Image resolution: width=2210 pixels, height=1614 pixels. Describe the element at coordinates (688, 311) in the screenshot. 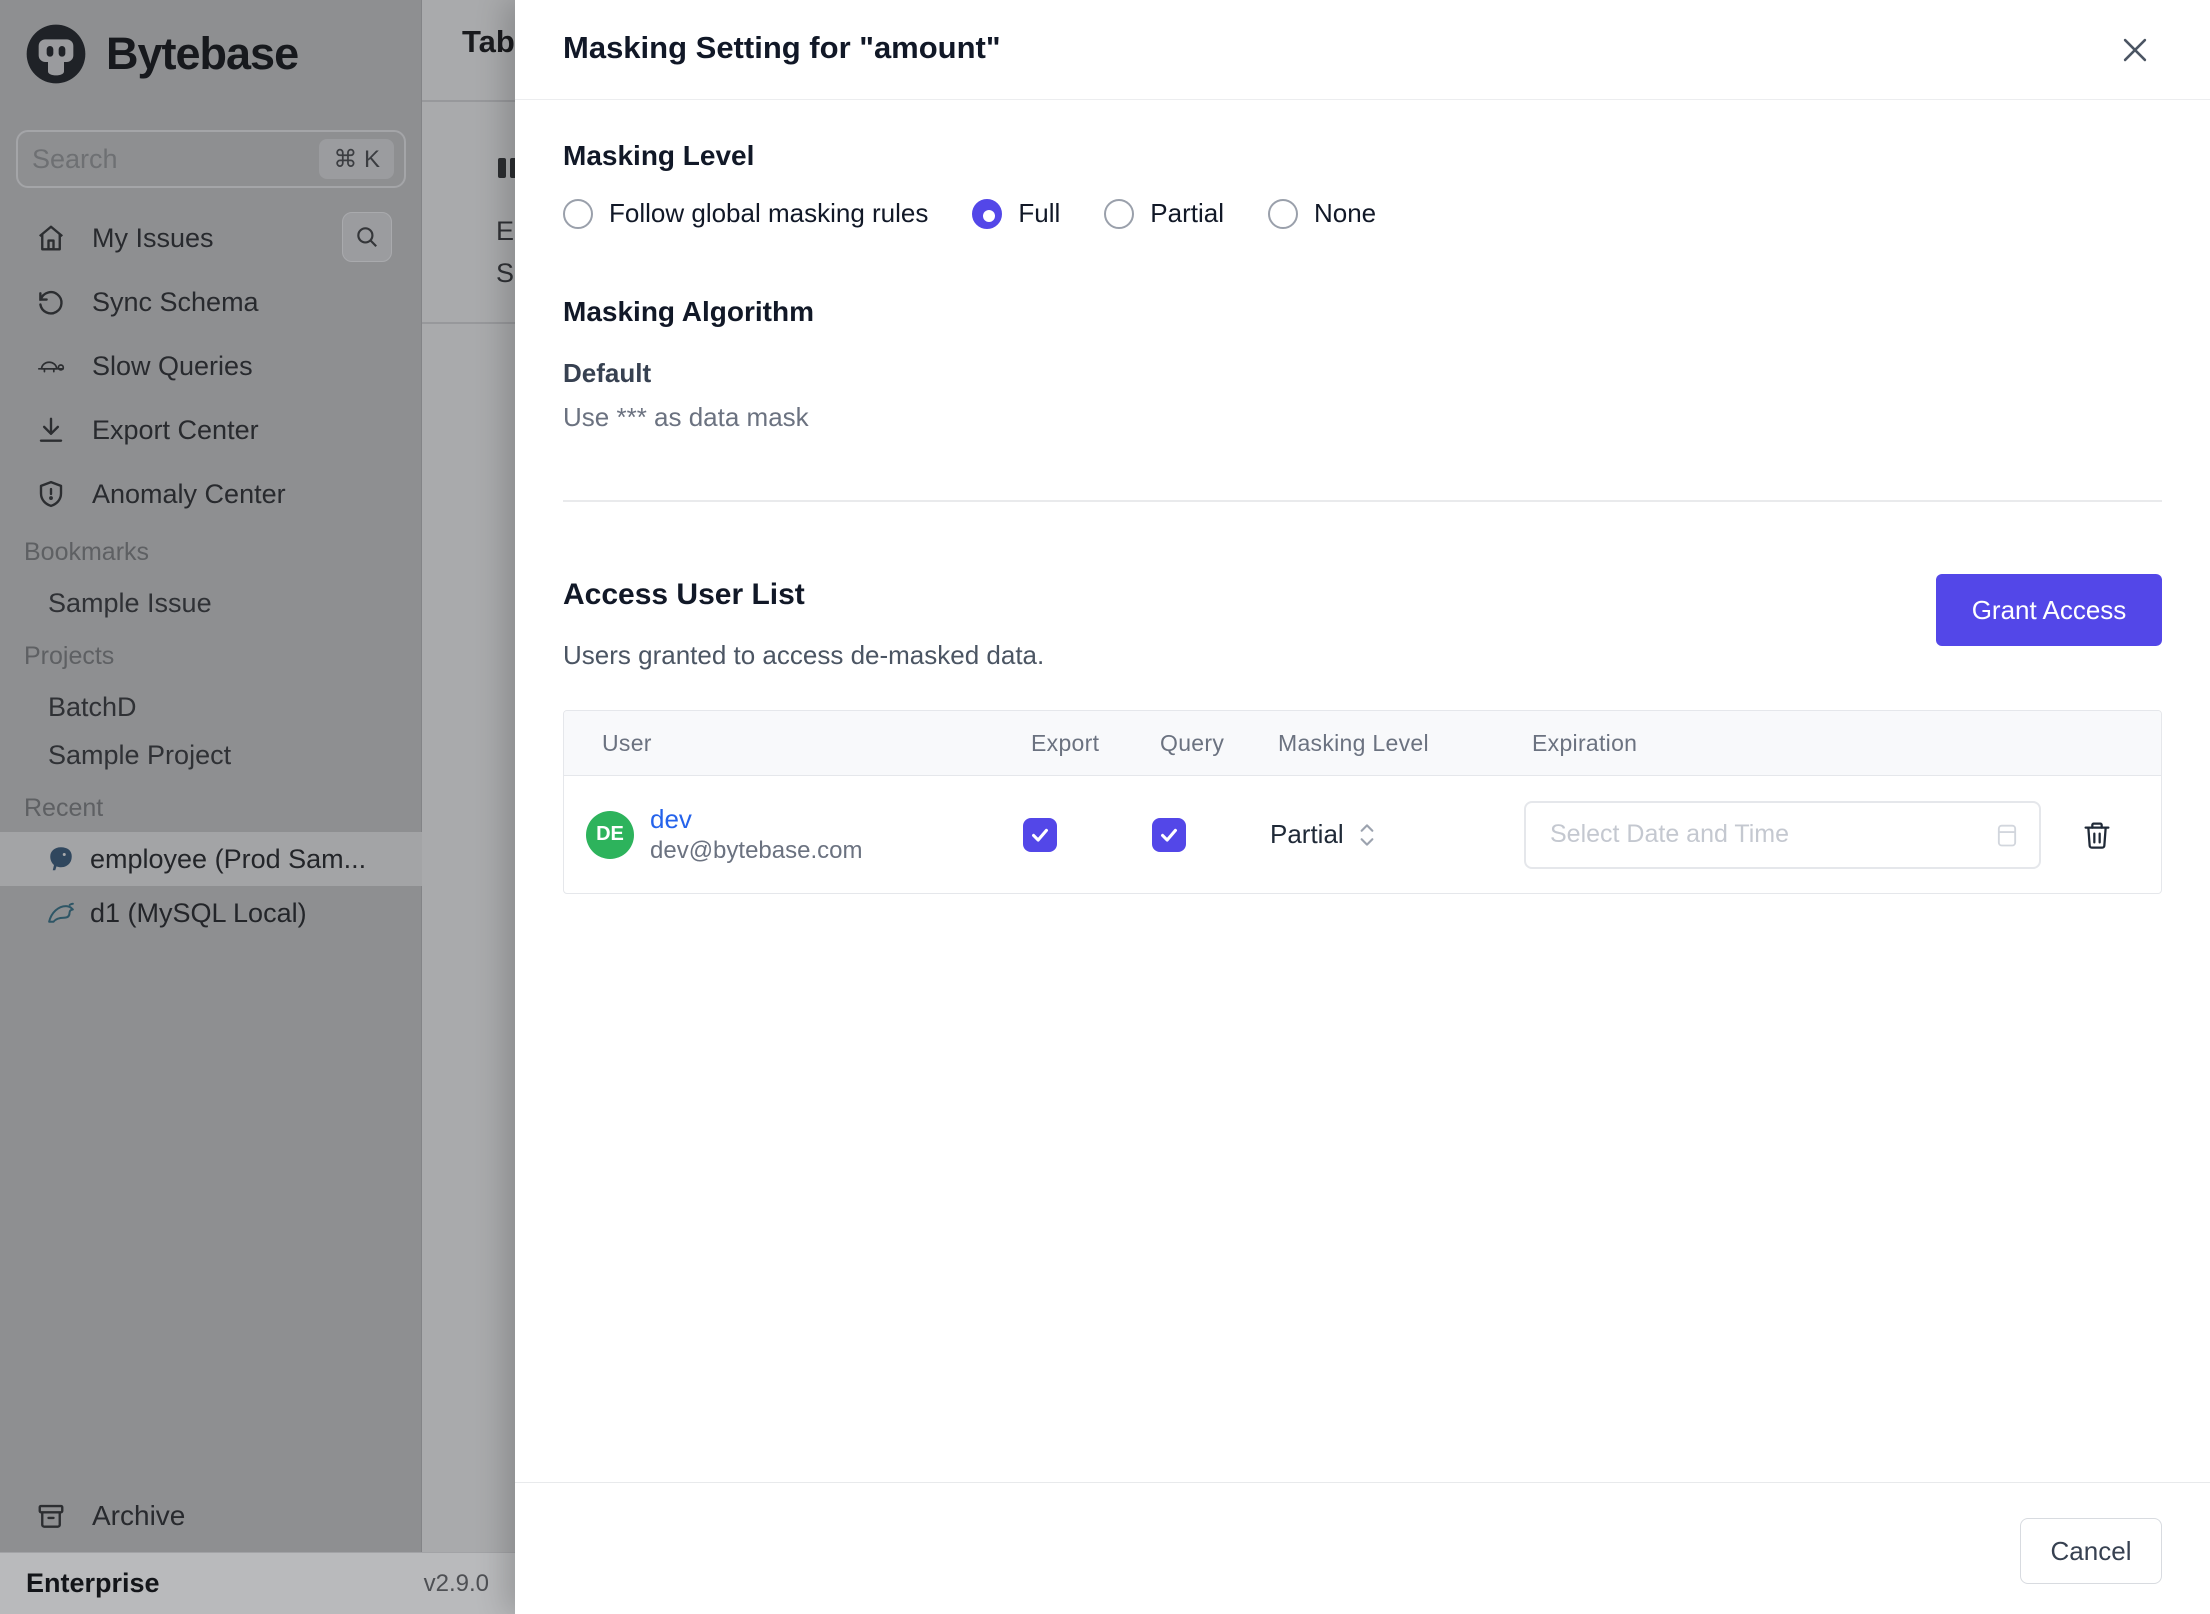

I see `masking-algorithm-heading: Masking Algorithm` at that location.